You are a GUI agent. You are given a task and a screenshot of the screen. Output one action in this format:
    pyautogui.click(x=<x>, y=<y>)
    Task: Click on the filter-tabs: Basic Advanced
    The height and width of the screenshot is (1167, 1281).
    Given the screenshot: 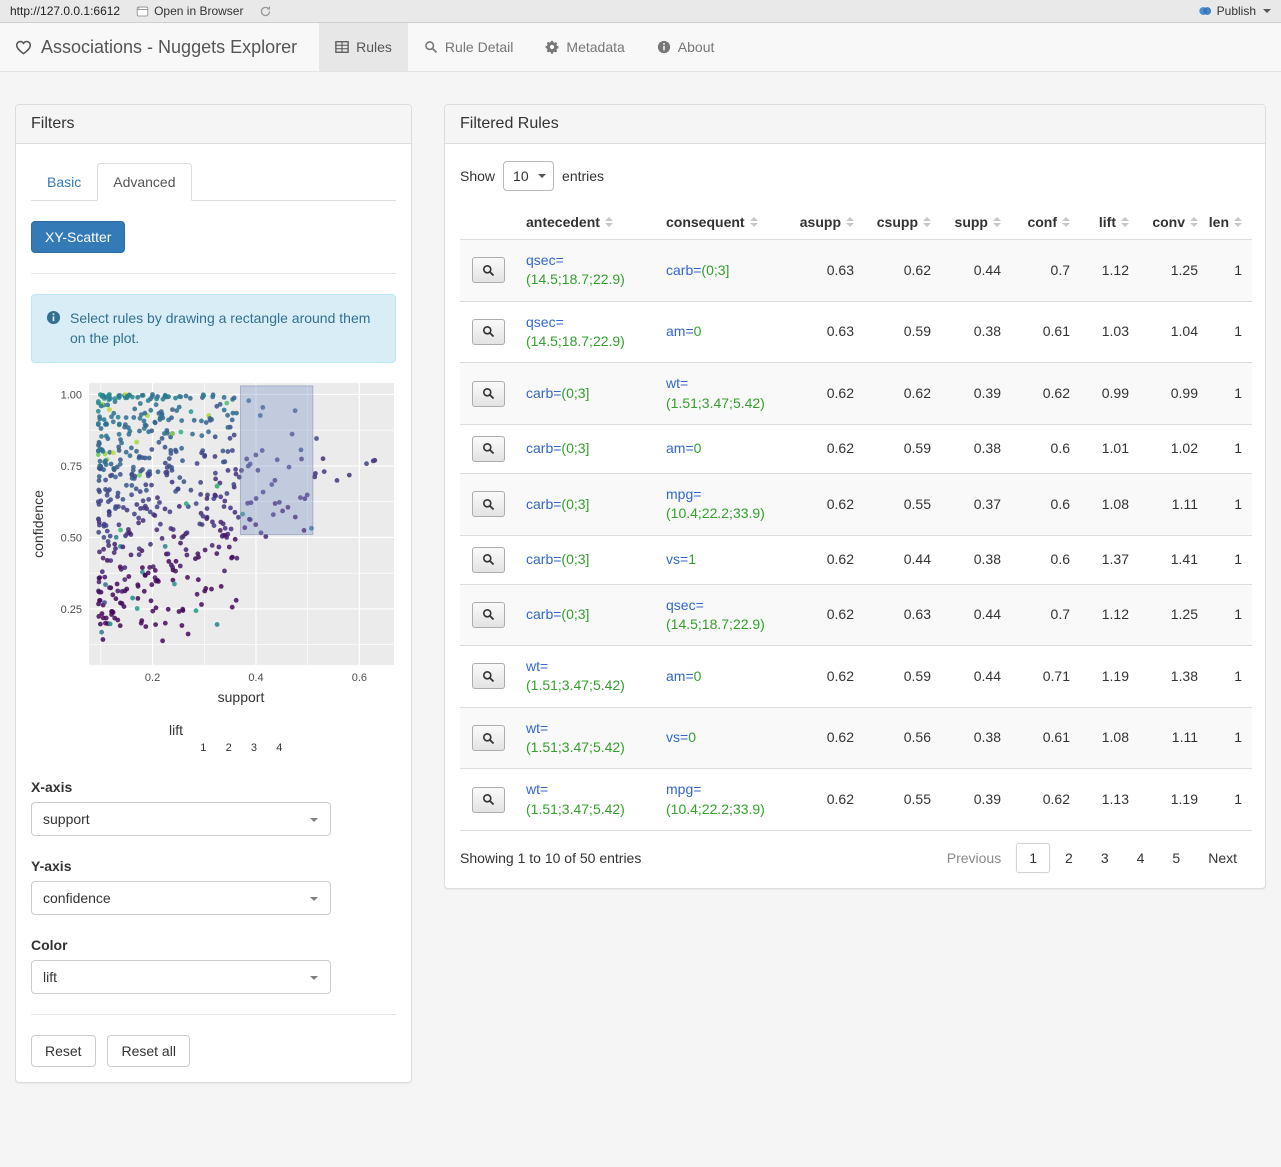 What is the action you would take?
    pyautogui.click(x=213, y=182)
    